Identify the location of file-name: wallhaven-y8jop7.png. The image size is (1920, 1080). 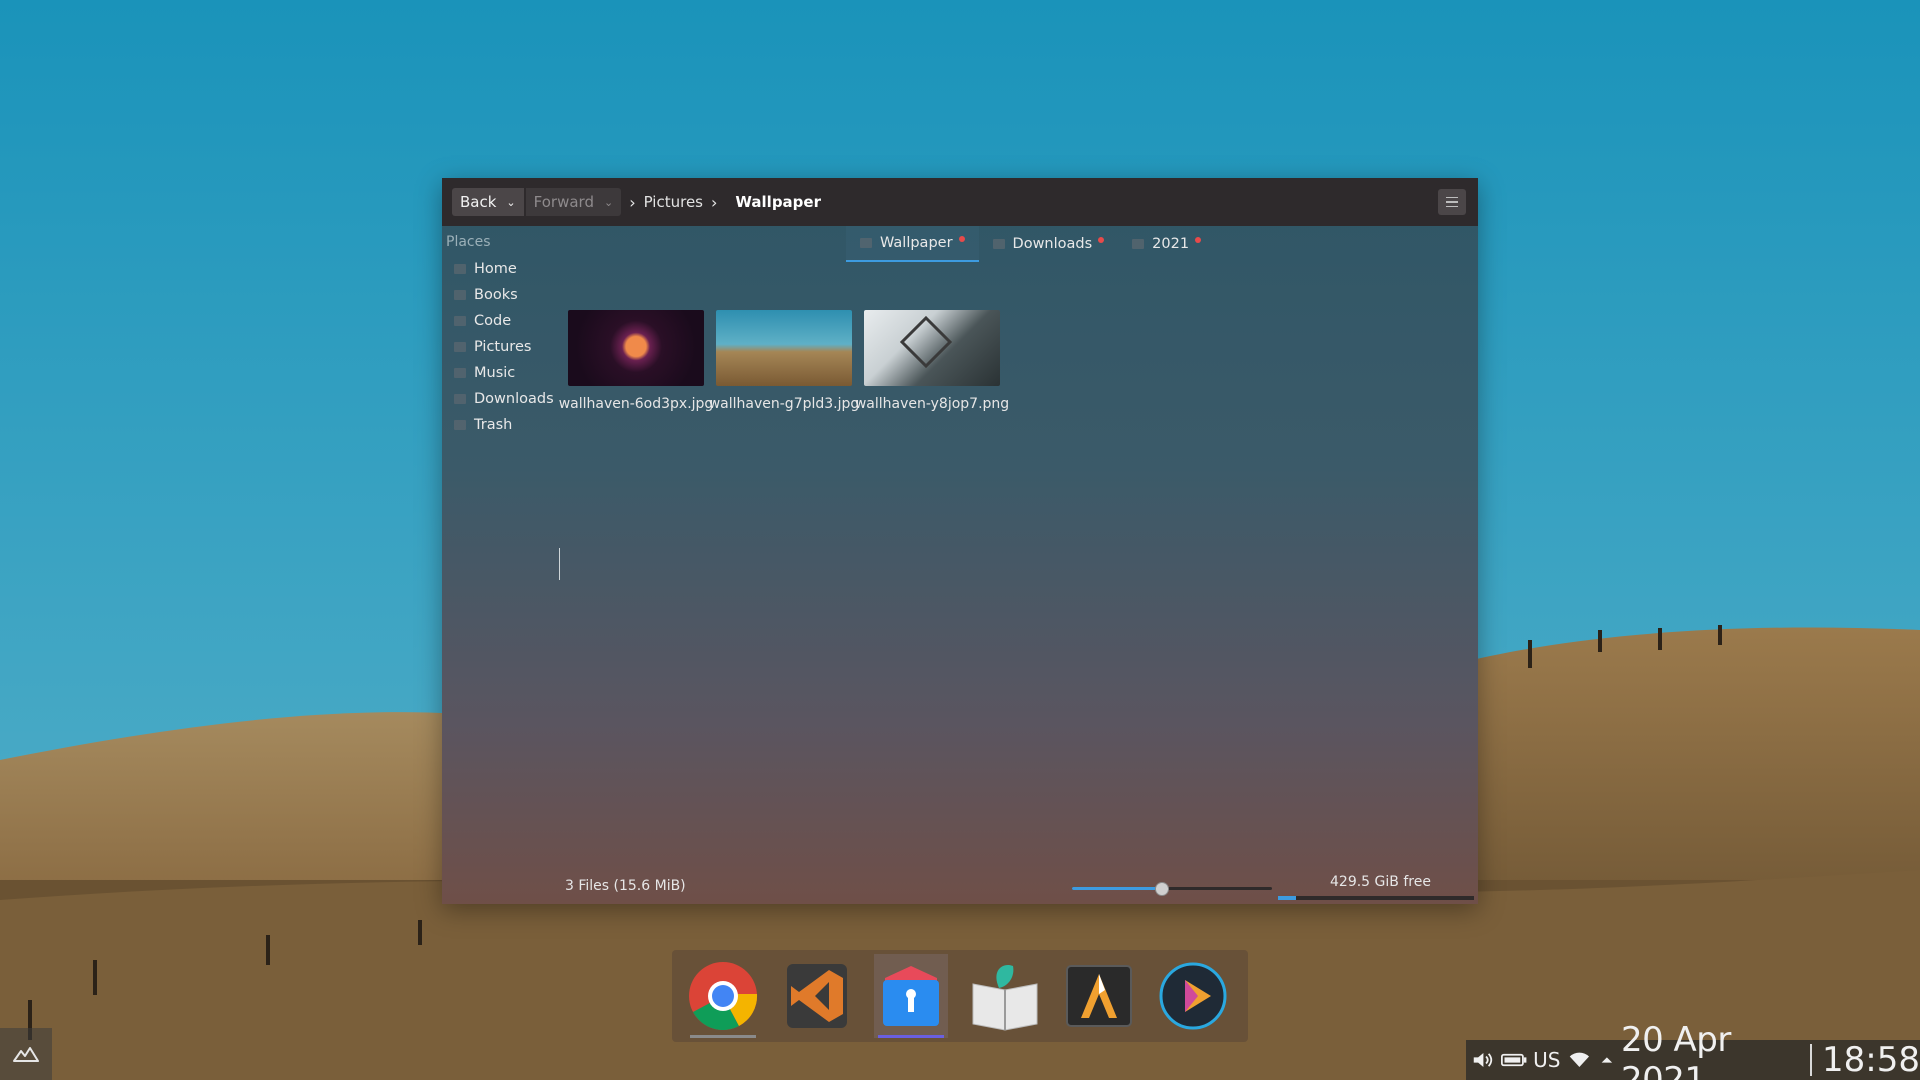
(932, 404).